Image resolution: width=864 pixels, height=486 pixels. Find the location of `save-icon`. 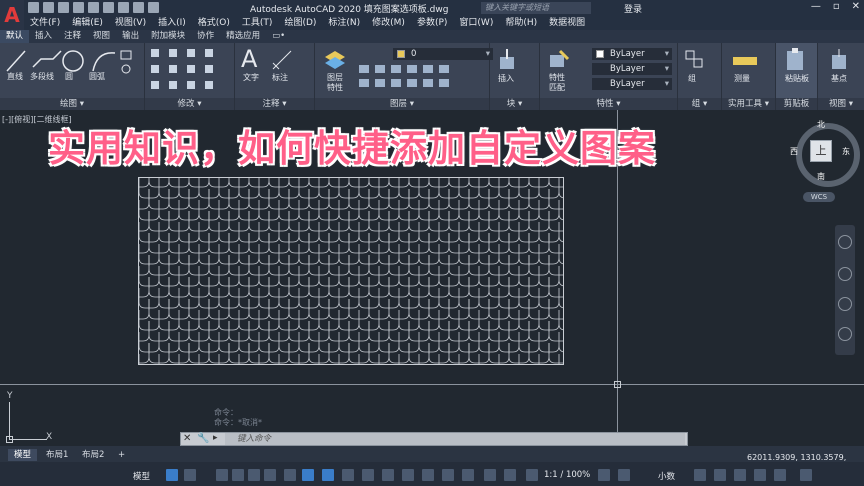

save-icon is located at coordinates (63, 7).